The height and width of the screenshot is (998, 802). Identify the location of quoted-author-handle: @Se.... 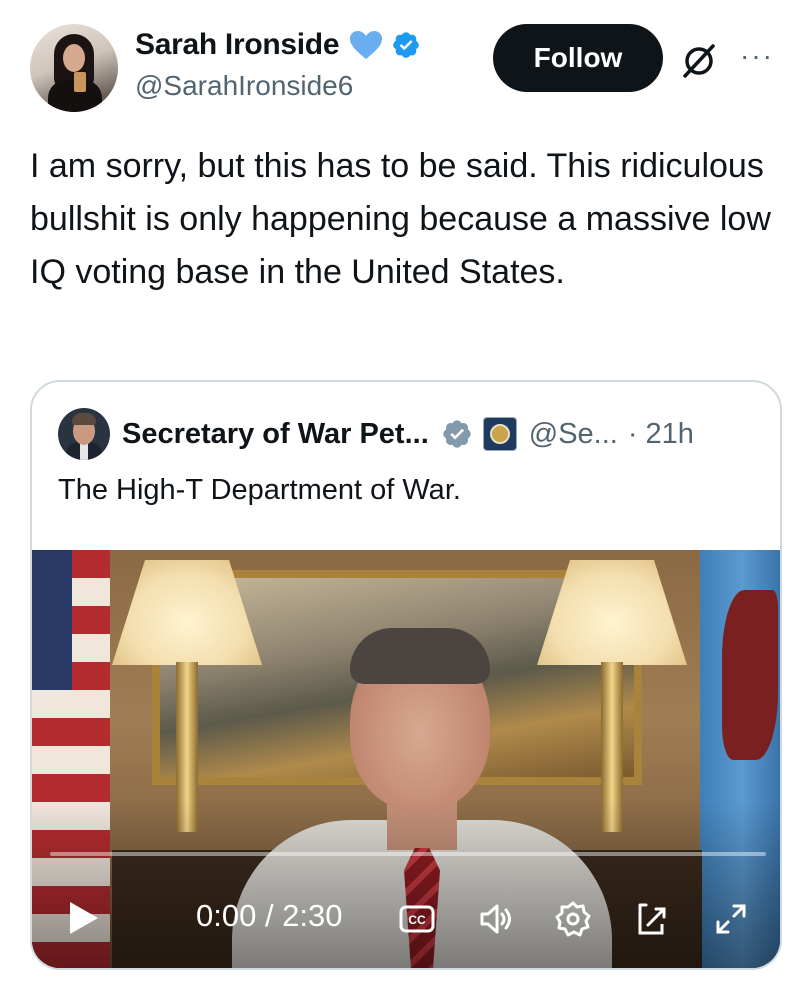
(573, 434).